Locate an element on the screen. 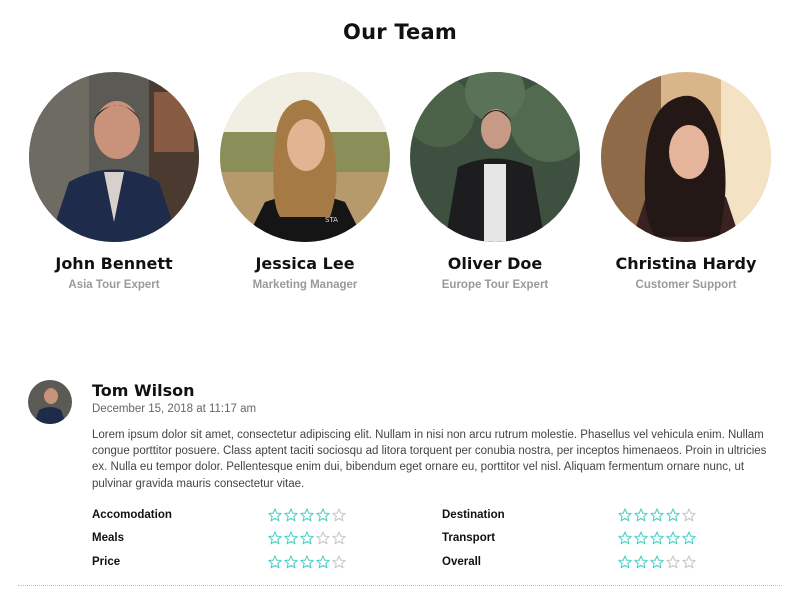 This screenshot has height=600, width=800. reviewer-name: Tom Wilson is located at coordinates (143, 390).